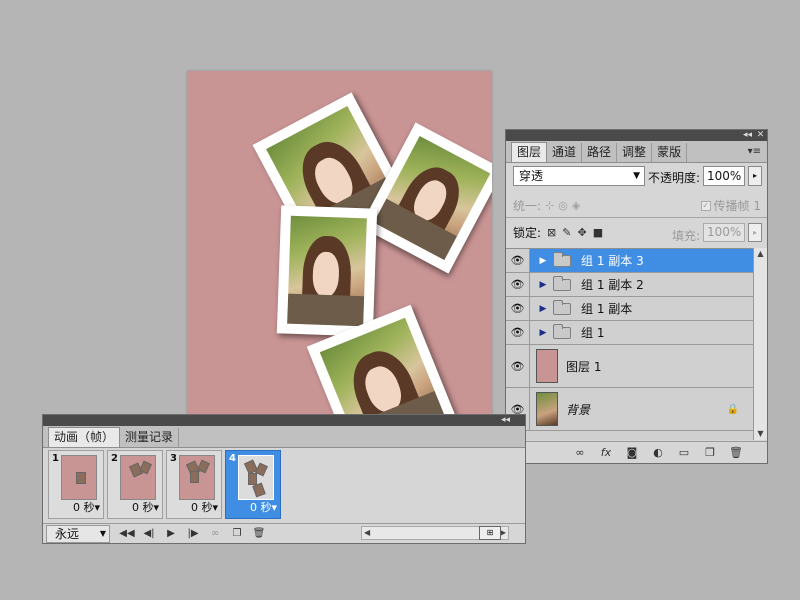 This screenshot has height=600, width=800. I want to click on first-frame-icon: ◀◀, so click(127, 533).